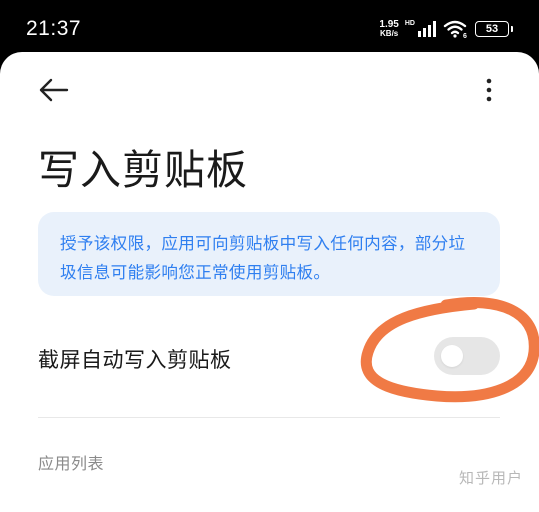 The width and height of the screenshot is (539, 512). What do you see at coordinates (54, 28) in the screenshot?
I see `status-time: 21:37` at bounding box center [54, 28].